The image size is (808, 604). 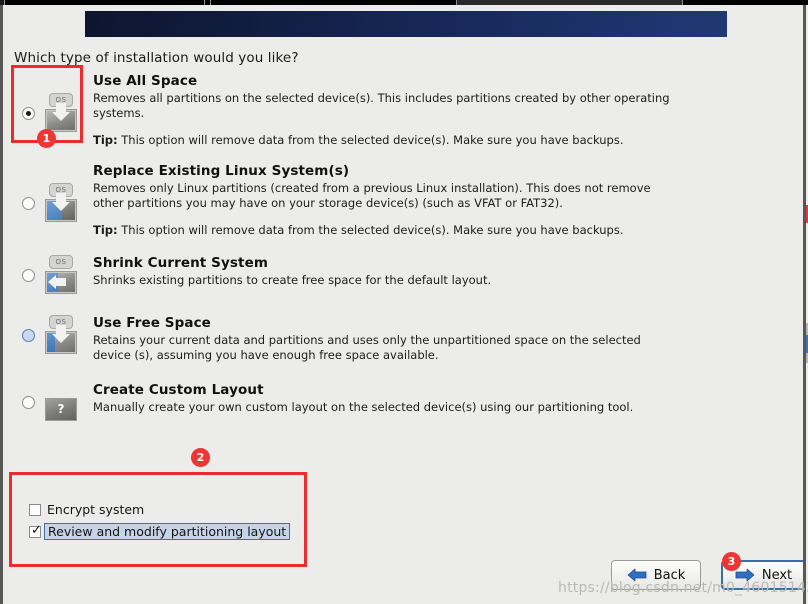 What do you see at coordinates (178, 390) in the screenshot?
I see `option-title: Create Custom Layout` at bounding box center [178, 390].